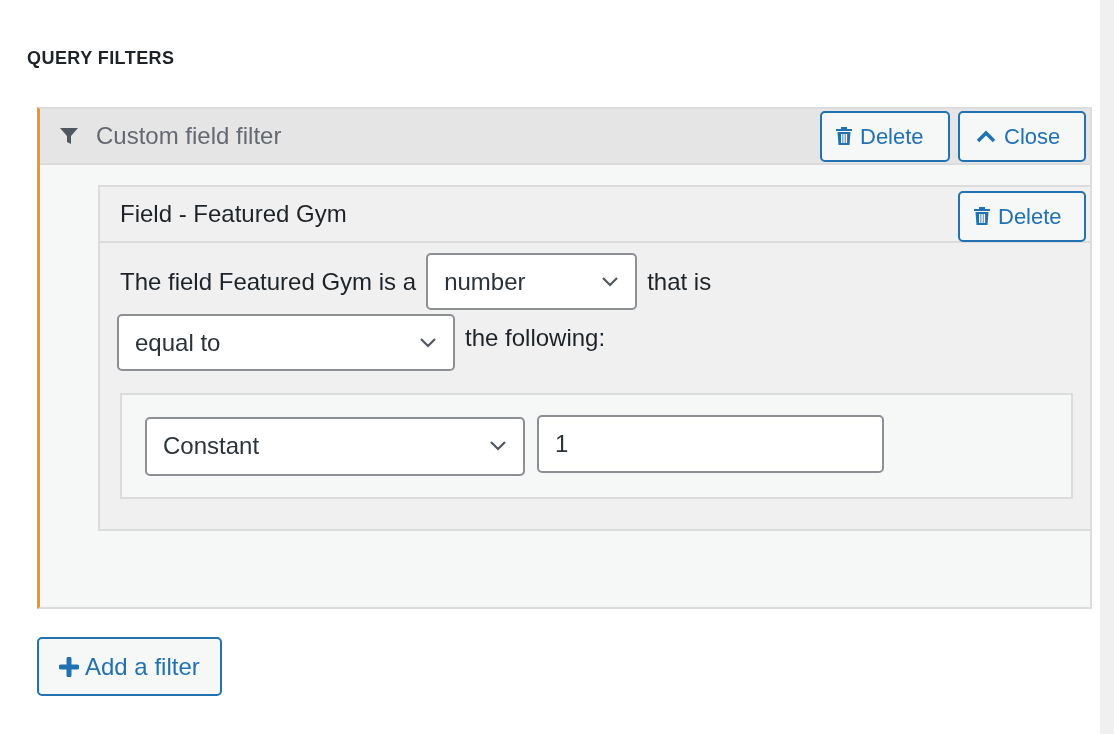 This screenshot has width=1114, height=734. What do you see at coordinates (189, 136) in the screenshot?
I see `panel-title: Custom field filter` at bounding box center [189, 136].